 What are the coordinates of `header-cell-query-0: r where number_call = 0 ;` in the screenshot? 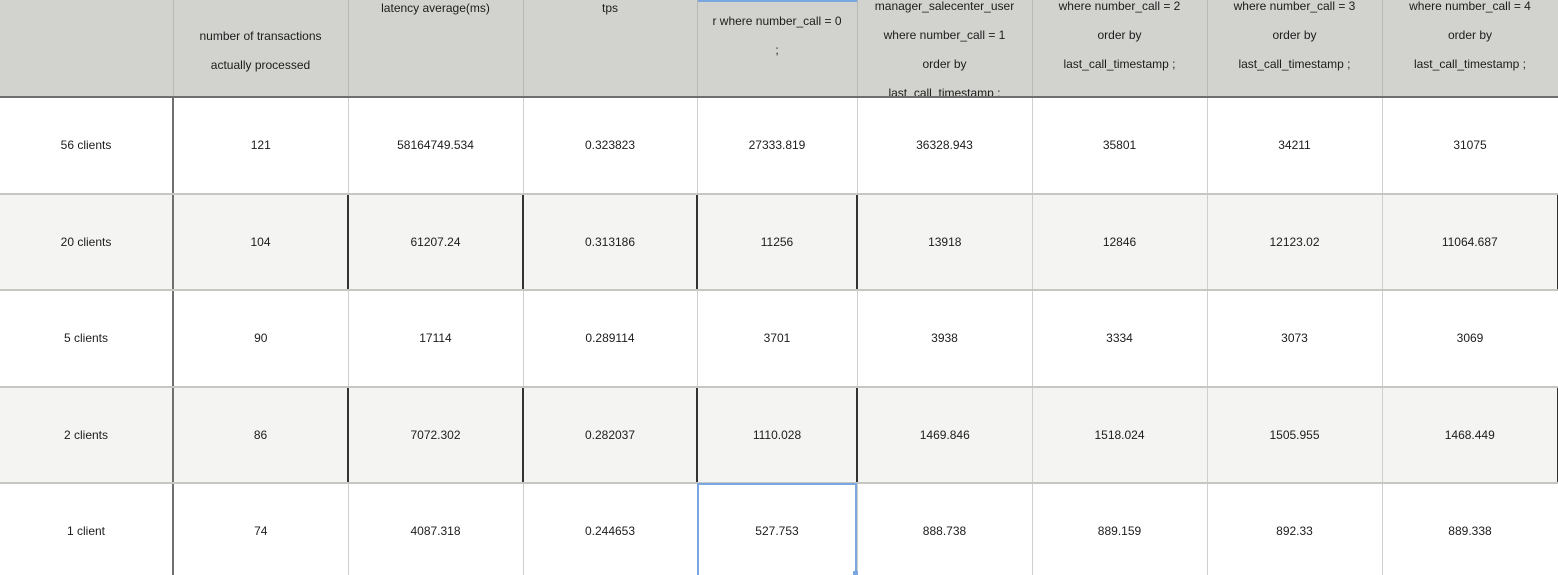 It's located at (777, 49).